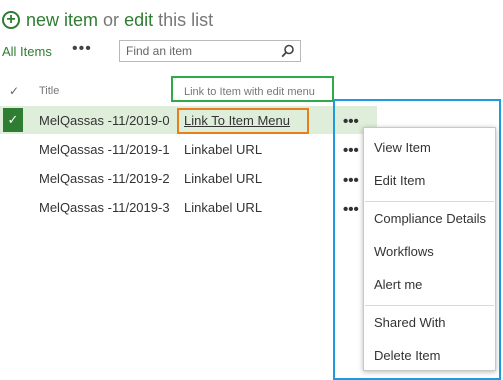 Image resolution: width=503 pixels, height=380 pixels. I want to click on row-title: MelQassas -11/2019-0, so click(104, 120).